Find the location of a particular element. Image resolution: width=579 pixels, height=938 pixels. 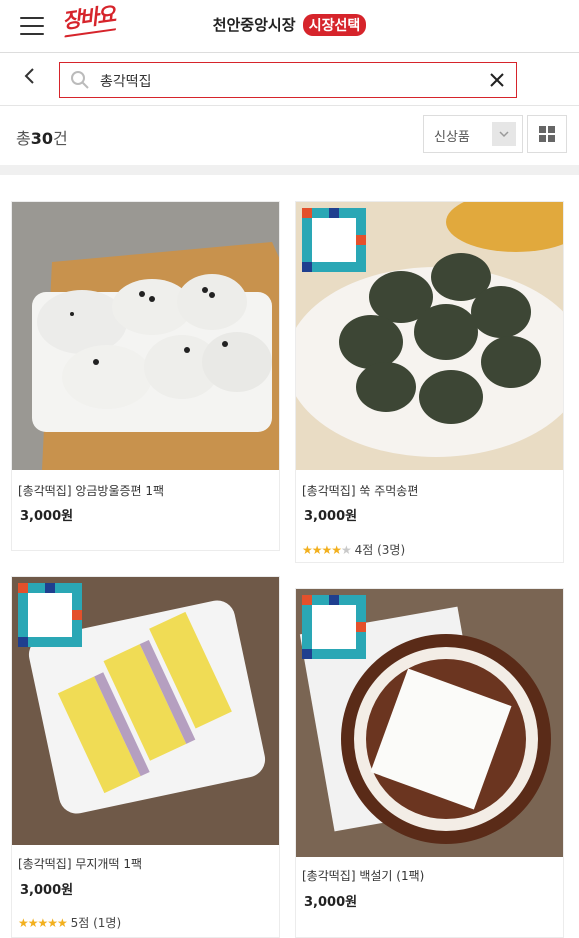

product-name: [총각떡집] 백설기 (1팩) is located at coordinates (363, 875).